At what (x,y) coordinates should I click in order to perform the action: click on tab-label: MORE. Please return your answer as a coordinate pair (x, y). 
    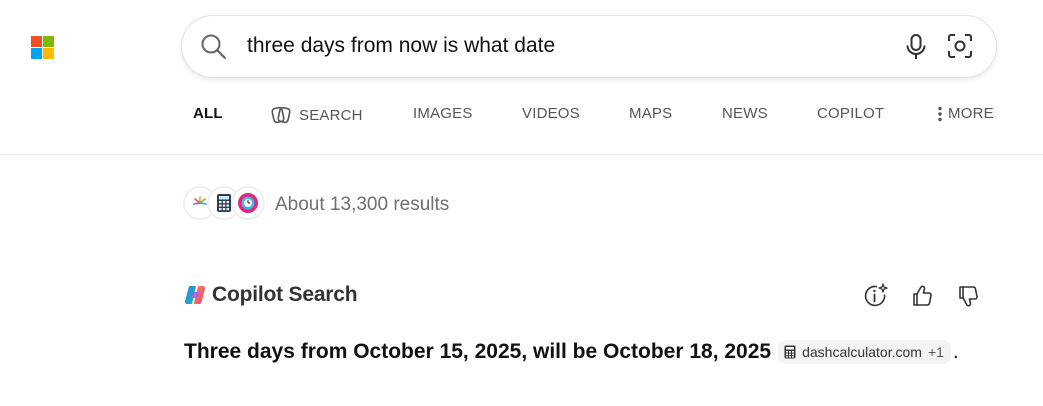
    Looking at the image, I should click on (971, 113).